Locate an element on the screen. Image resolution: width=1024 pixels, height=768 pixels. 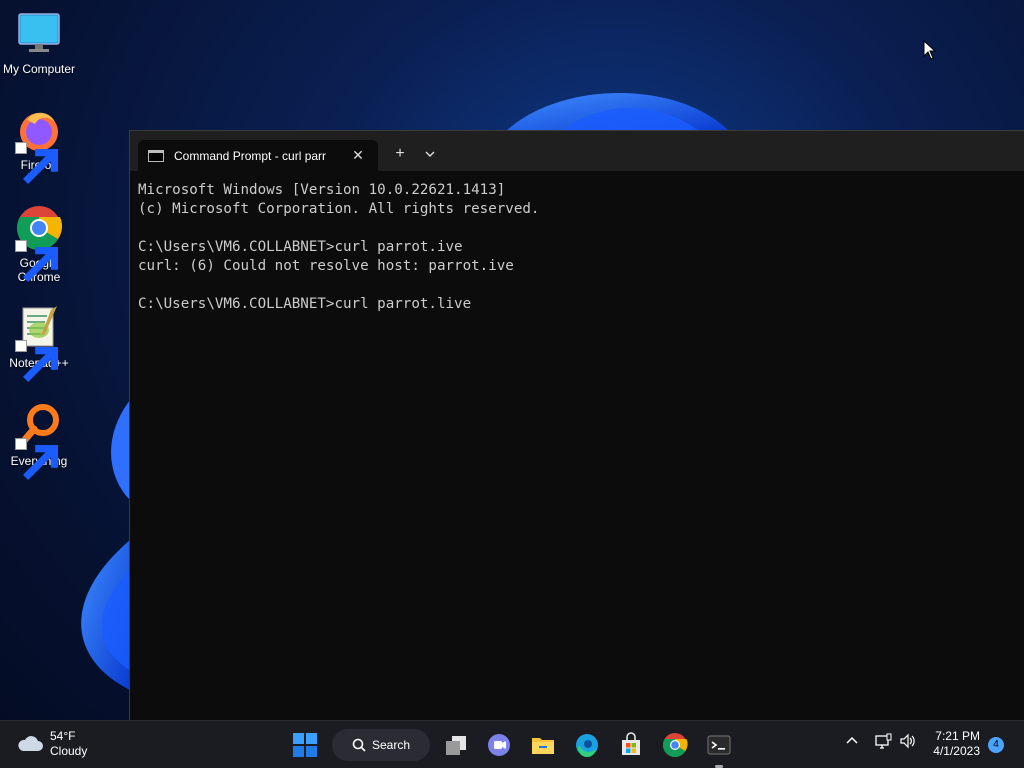
terminal-taskbar-button is located at coordinates (719, 745).